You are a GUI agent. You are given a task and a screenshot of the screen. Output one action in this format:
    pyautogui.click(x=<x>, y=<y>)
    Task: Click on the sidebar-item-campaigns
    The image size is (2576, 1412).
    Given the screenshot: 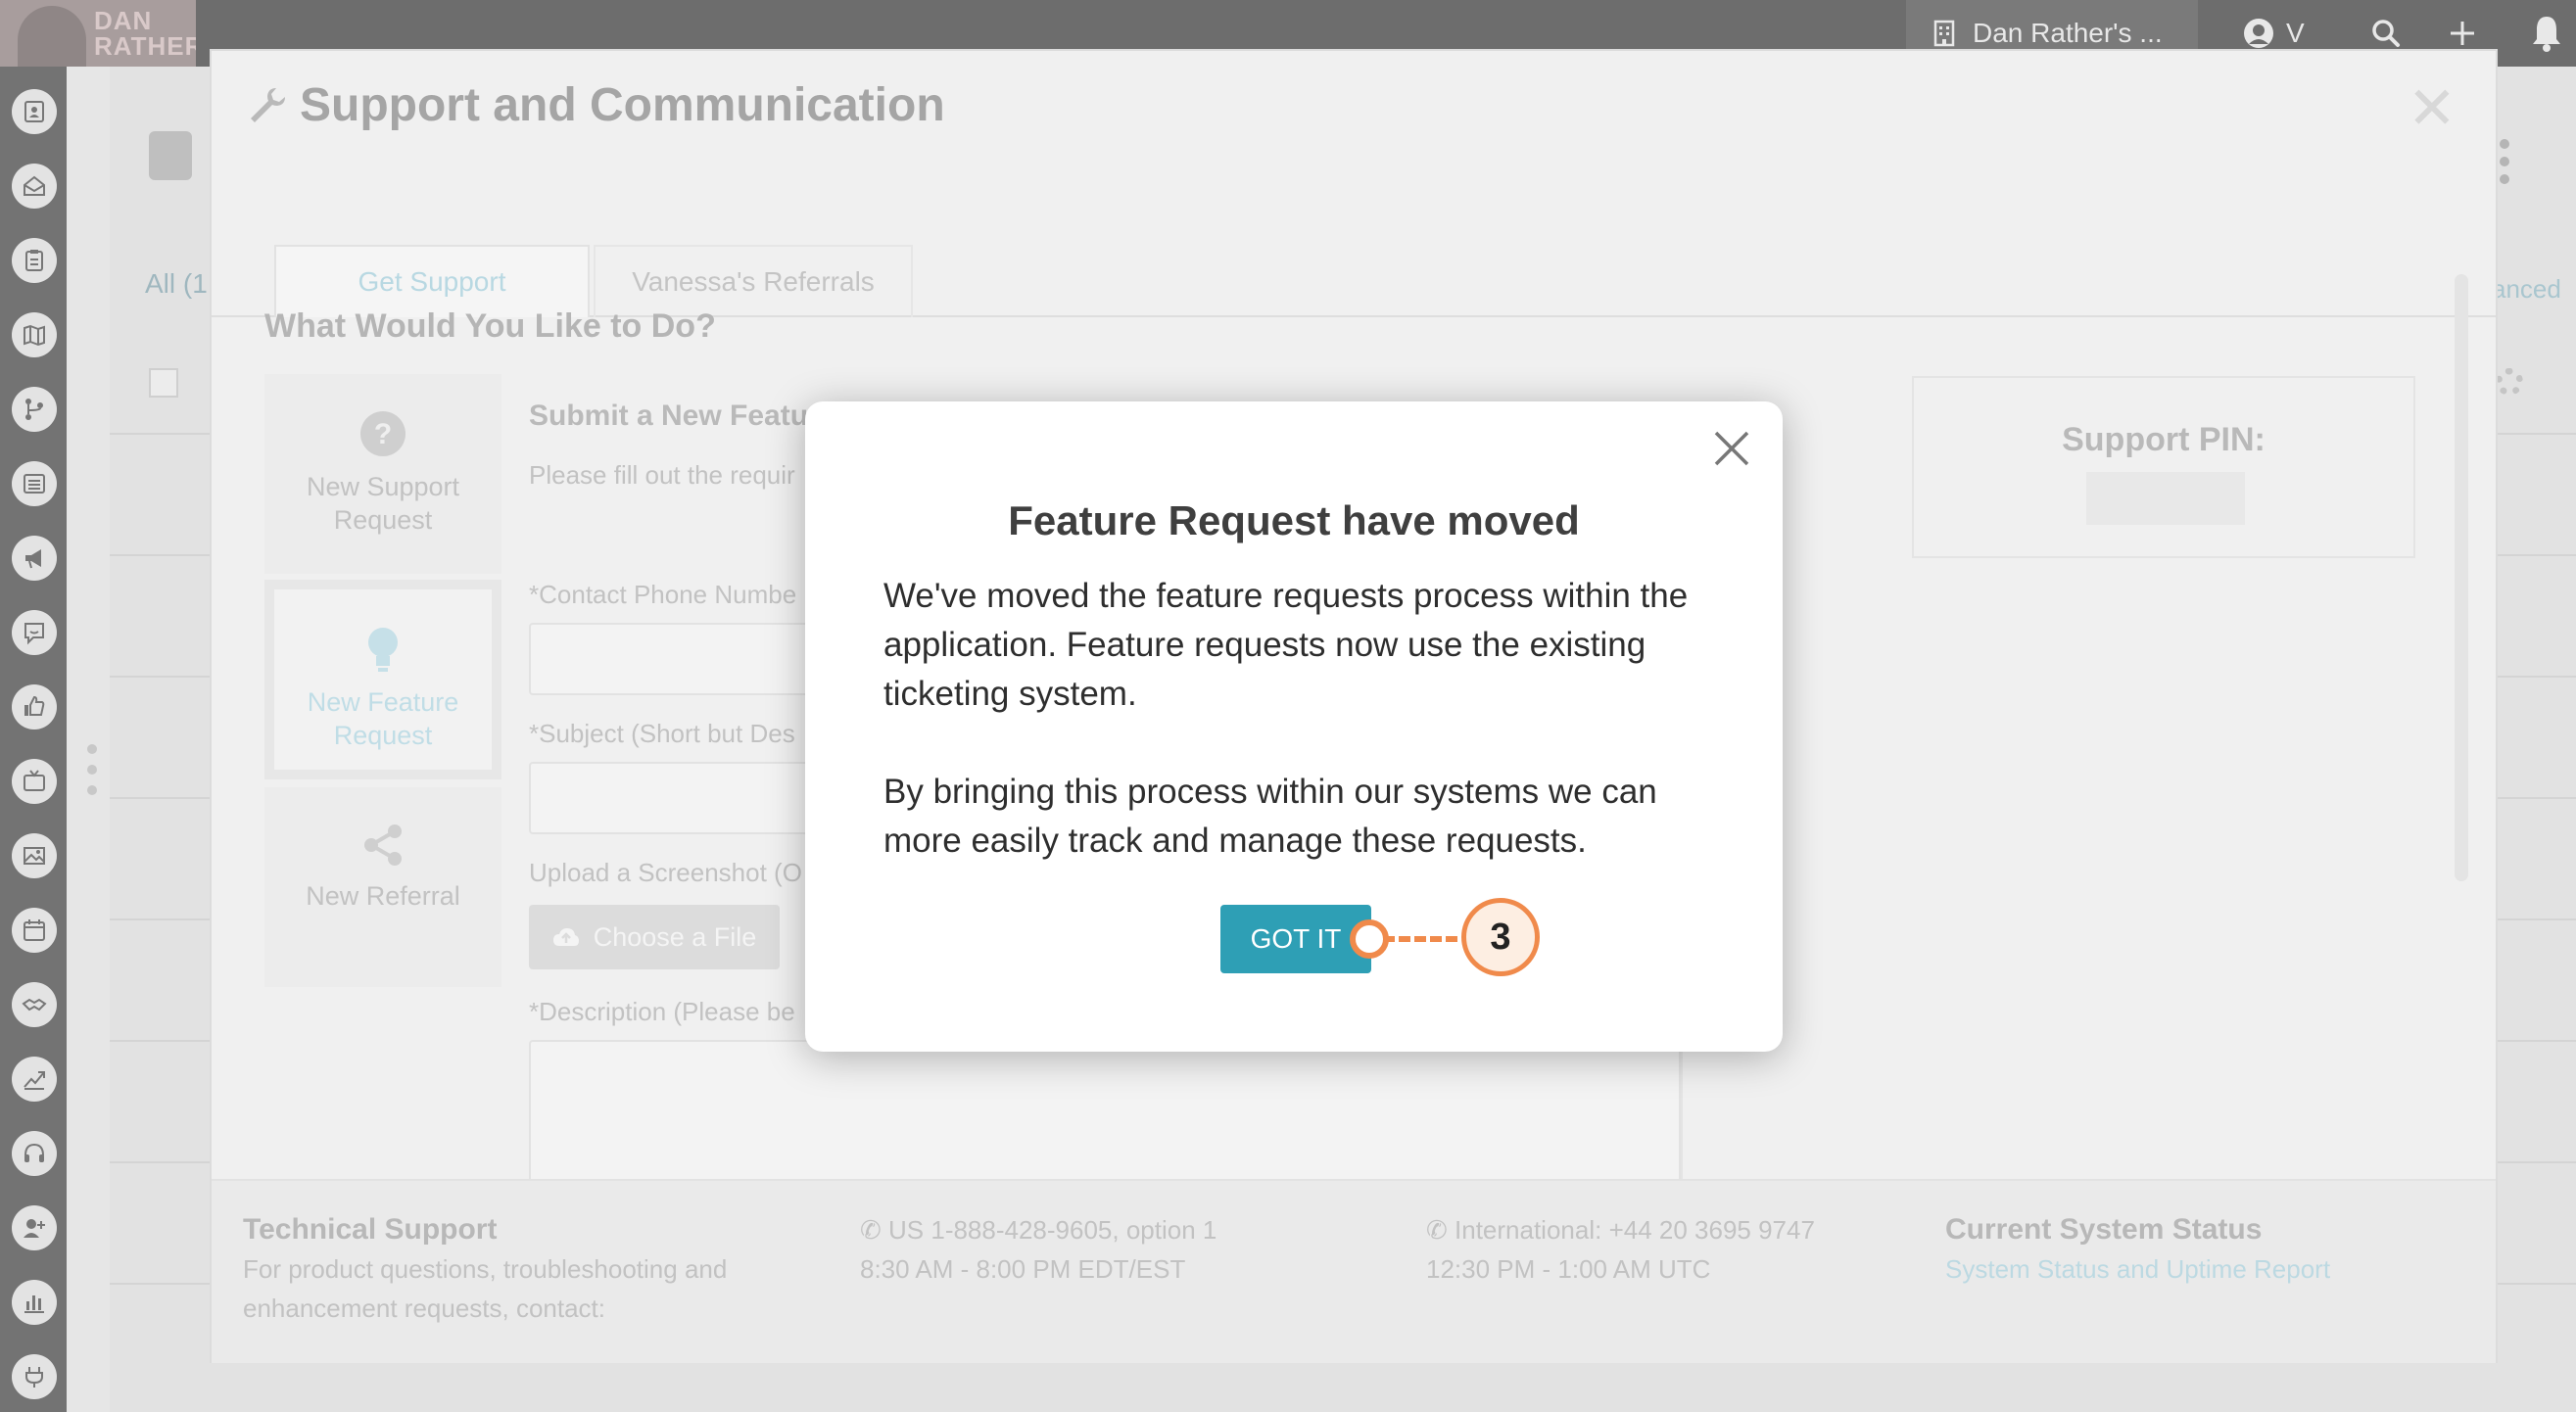 What is the action you would take?
    pyautogui.click(x=35, y=559)
    